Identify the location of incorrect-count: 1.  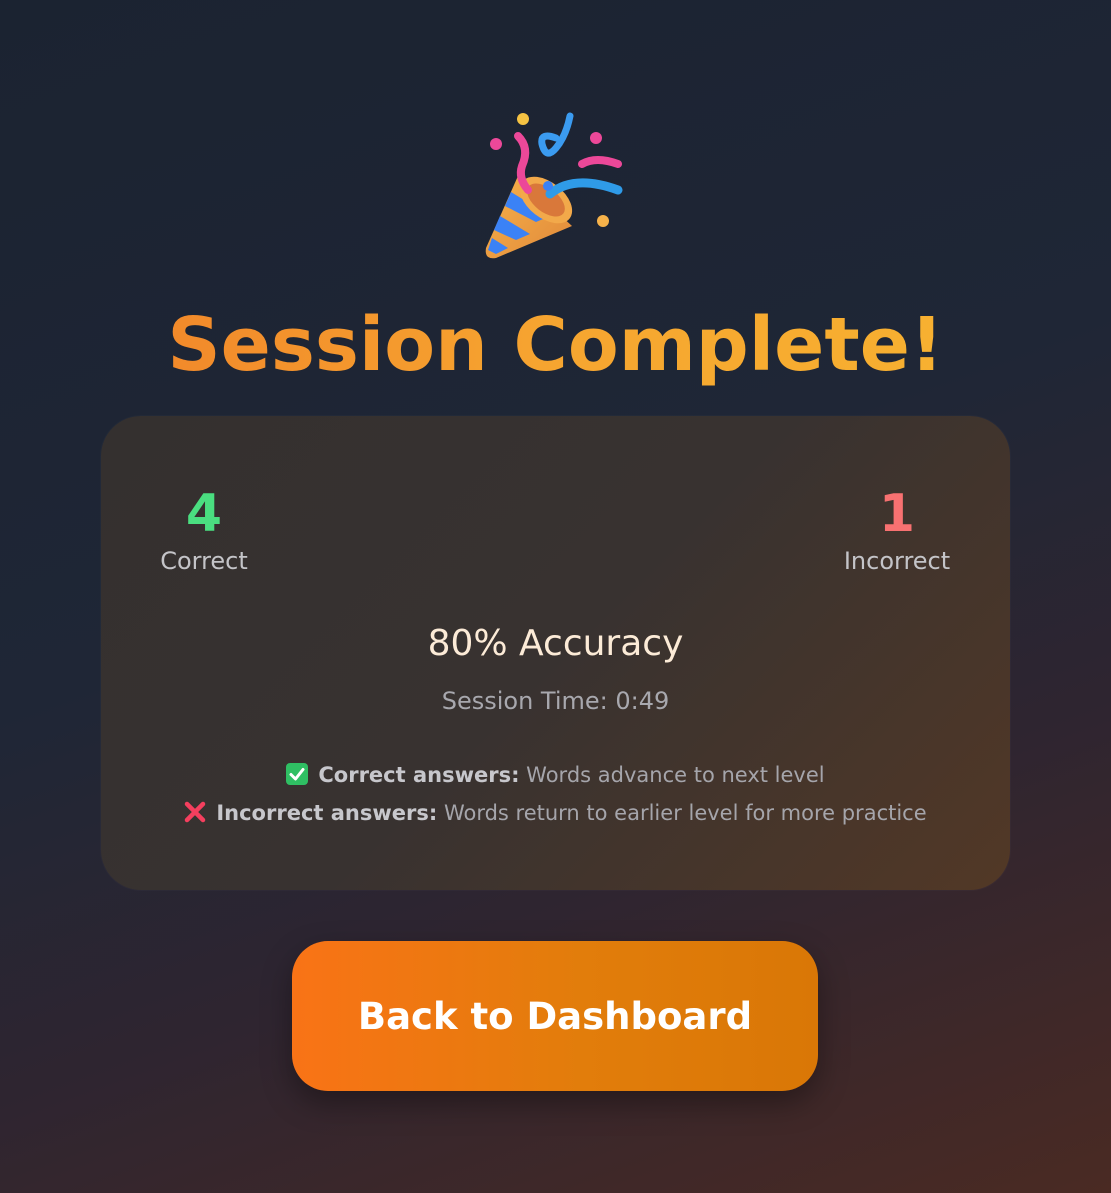
(897, 514).